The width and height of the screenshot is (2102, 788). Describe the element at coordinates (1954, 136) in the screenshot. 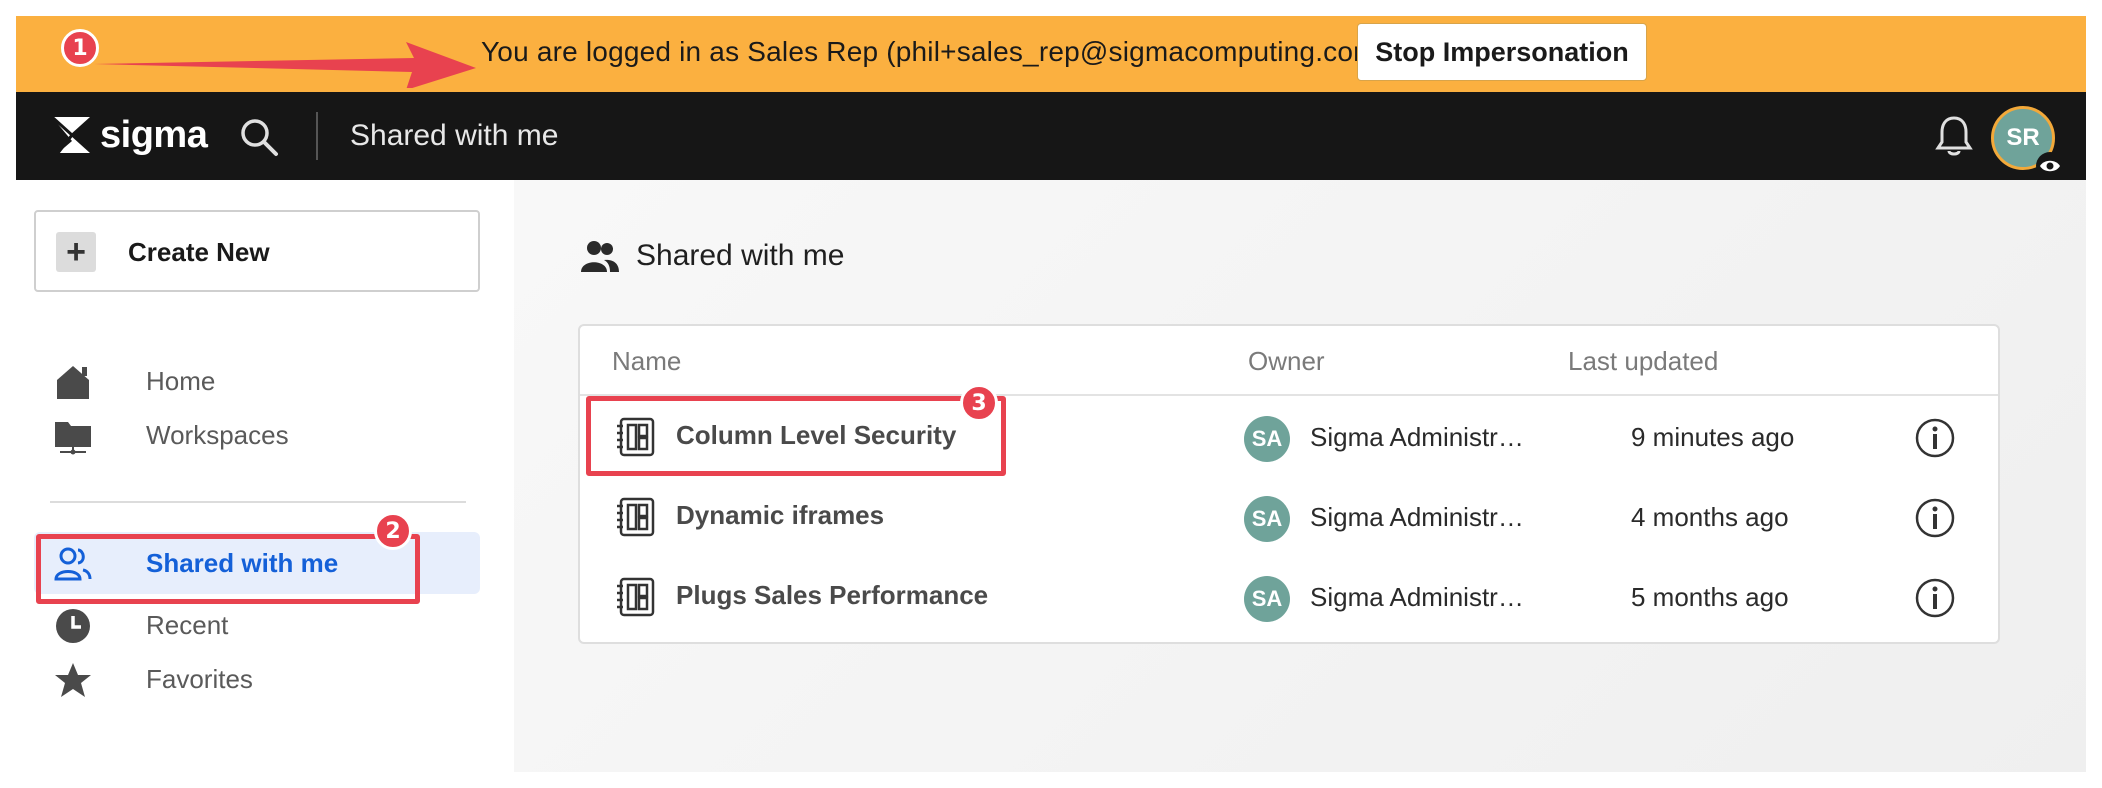

I see `bell-icon` at that location.